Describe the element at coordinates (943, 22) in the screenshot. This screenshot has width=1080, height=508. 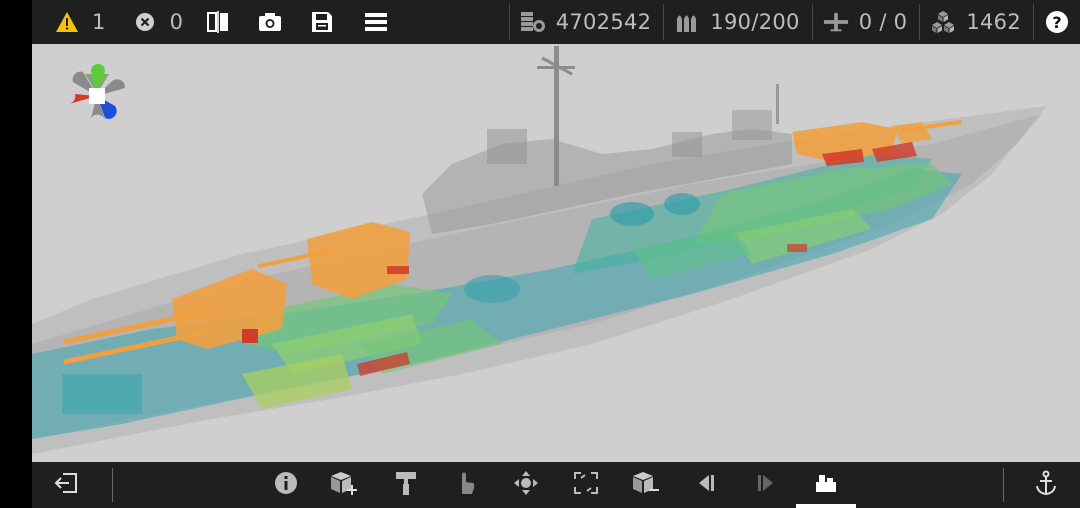
I see `blocks-icon` at that location.